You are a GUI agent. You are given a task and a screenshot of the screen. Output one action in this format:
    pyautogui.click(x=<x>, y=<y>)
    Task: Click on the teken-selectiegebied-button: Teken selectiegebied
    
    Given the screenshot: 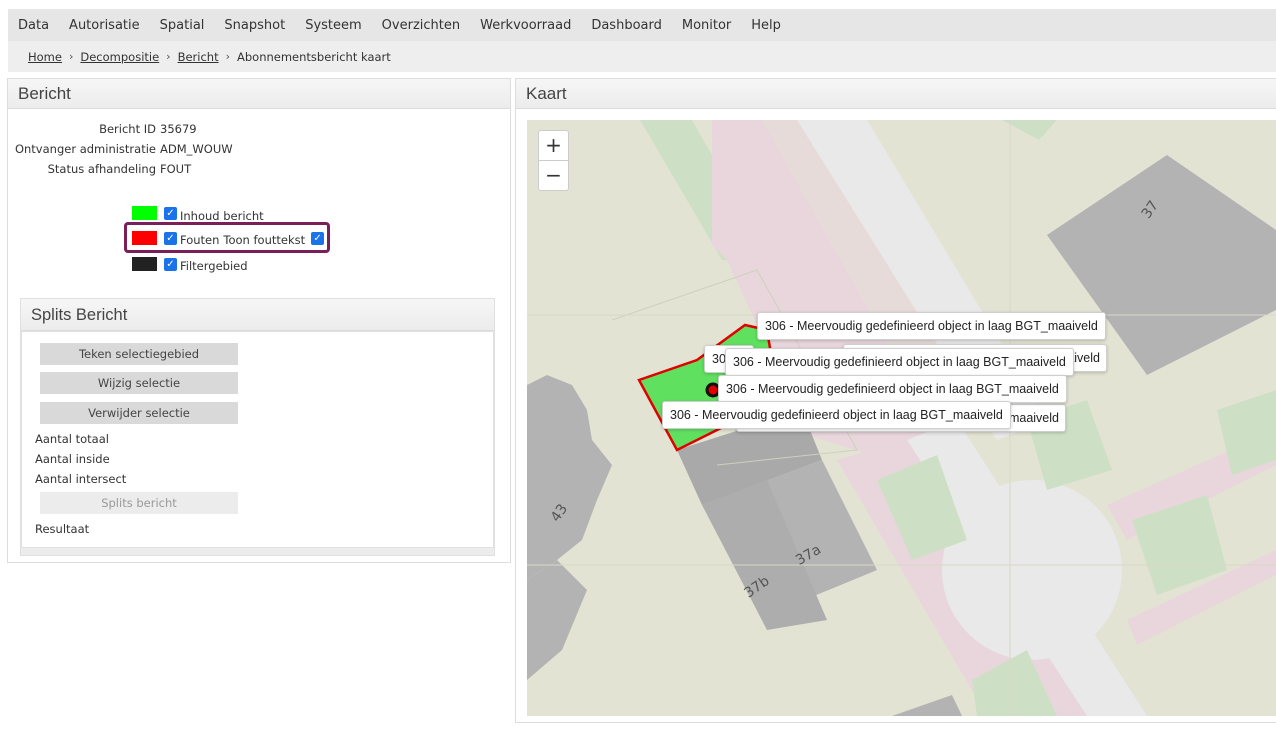 What is the action you would take?
    pyautogui.click(x=139, y=354)
    